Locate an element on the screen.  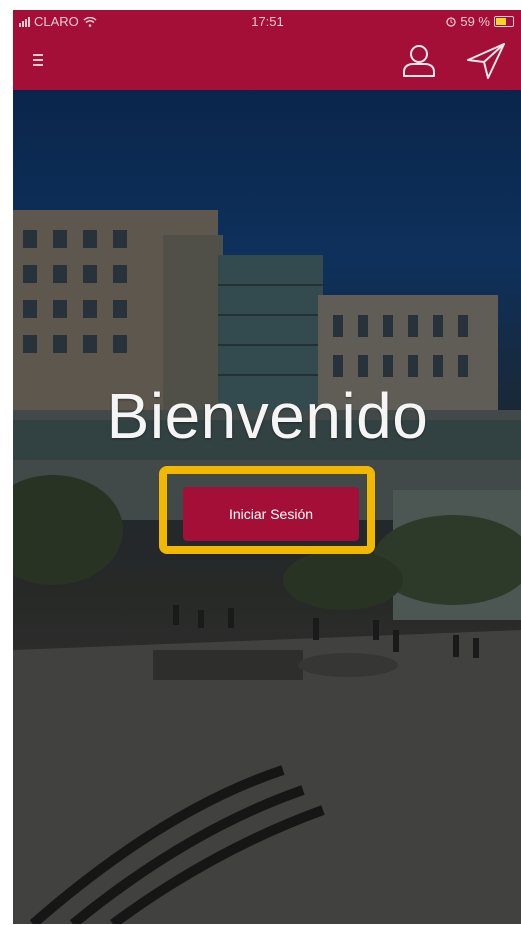
paper-plane-icon is located at coordinates (486, 60).